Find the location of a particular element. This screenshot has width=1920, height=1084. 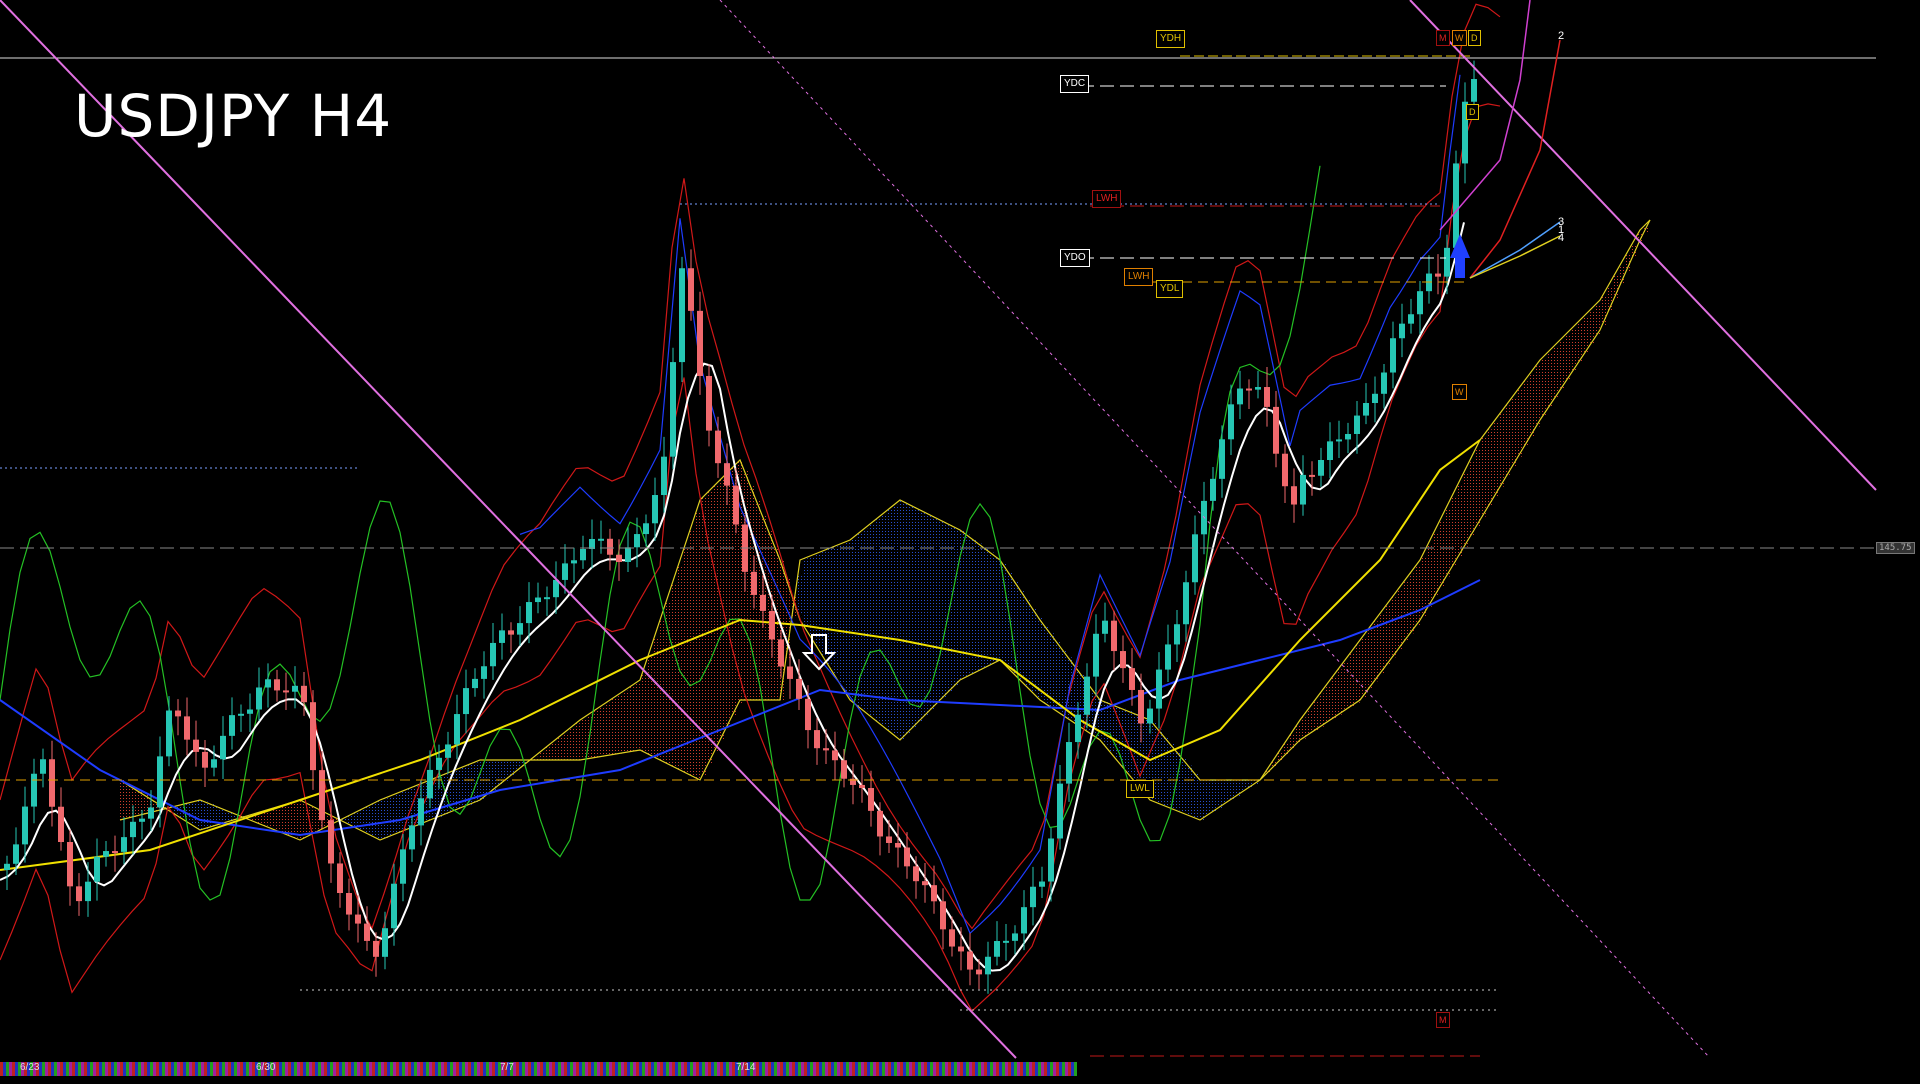

level-label-lwh: LWH is located at coordinates (1107, 199).